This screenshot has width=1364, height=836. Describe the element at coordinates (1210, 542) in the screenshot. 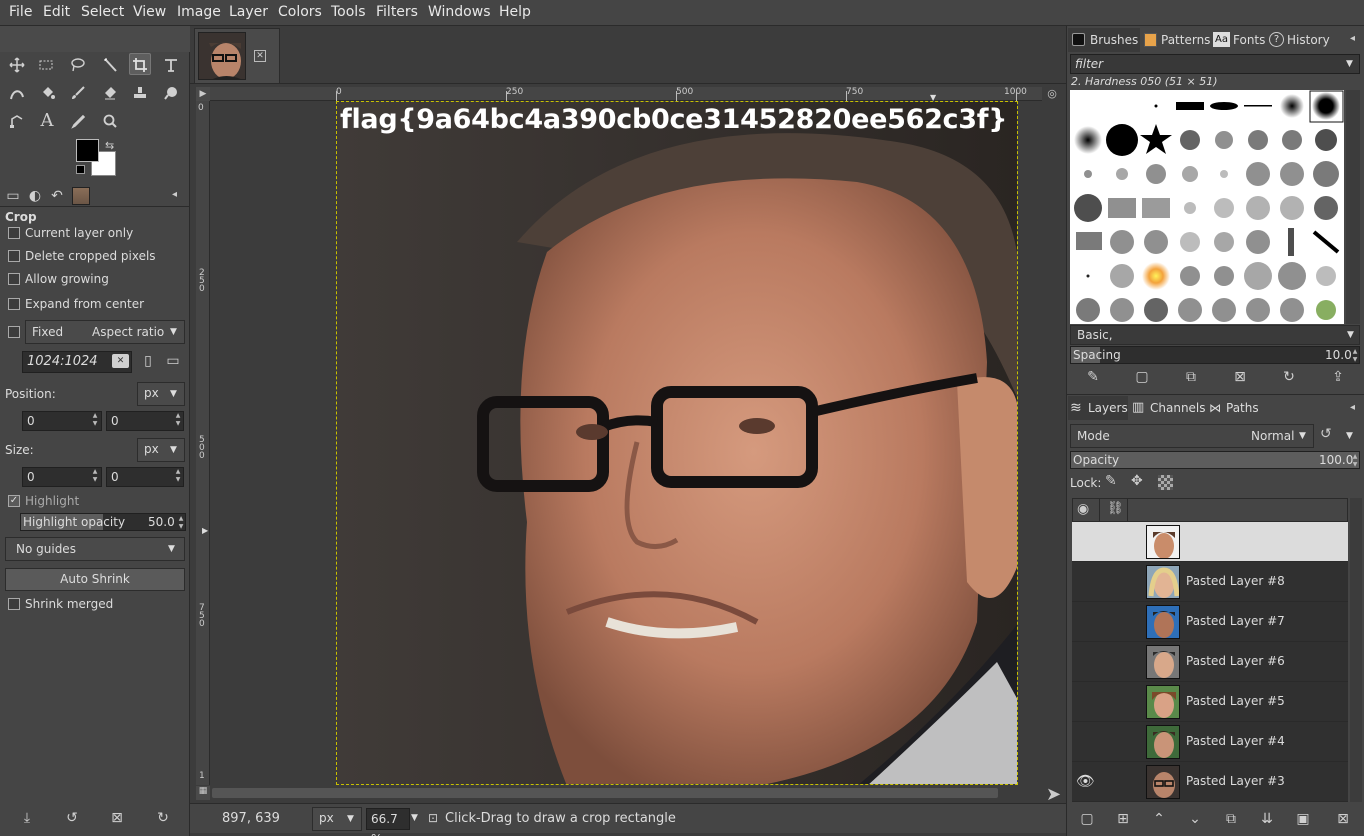

I see `layer-row` at that location.